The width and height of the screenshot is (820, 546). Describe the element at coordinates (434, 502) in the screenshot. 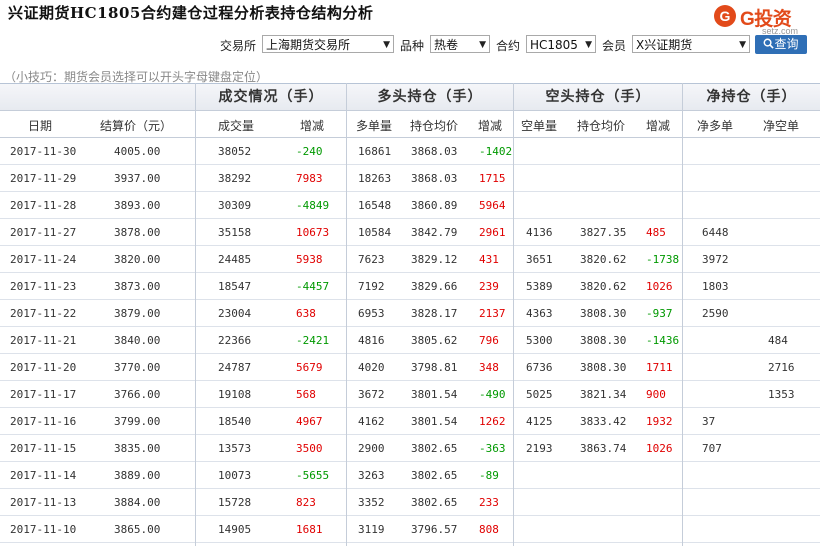

I see `cell-long-avg: 3802.65` at that location.